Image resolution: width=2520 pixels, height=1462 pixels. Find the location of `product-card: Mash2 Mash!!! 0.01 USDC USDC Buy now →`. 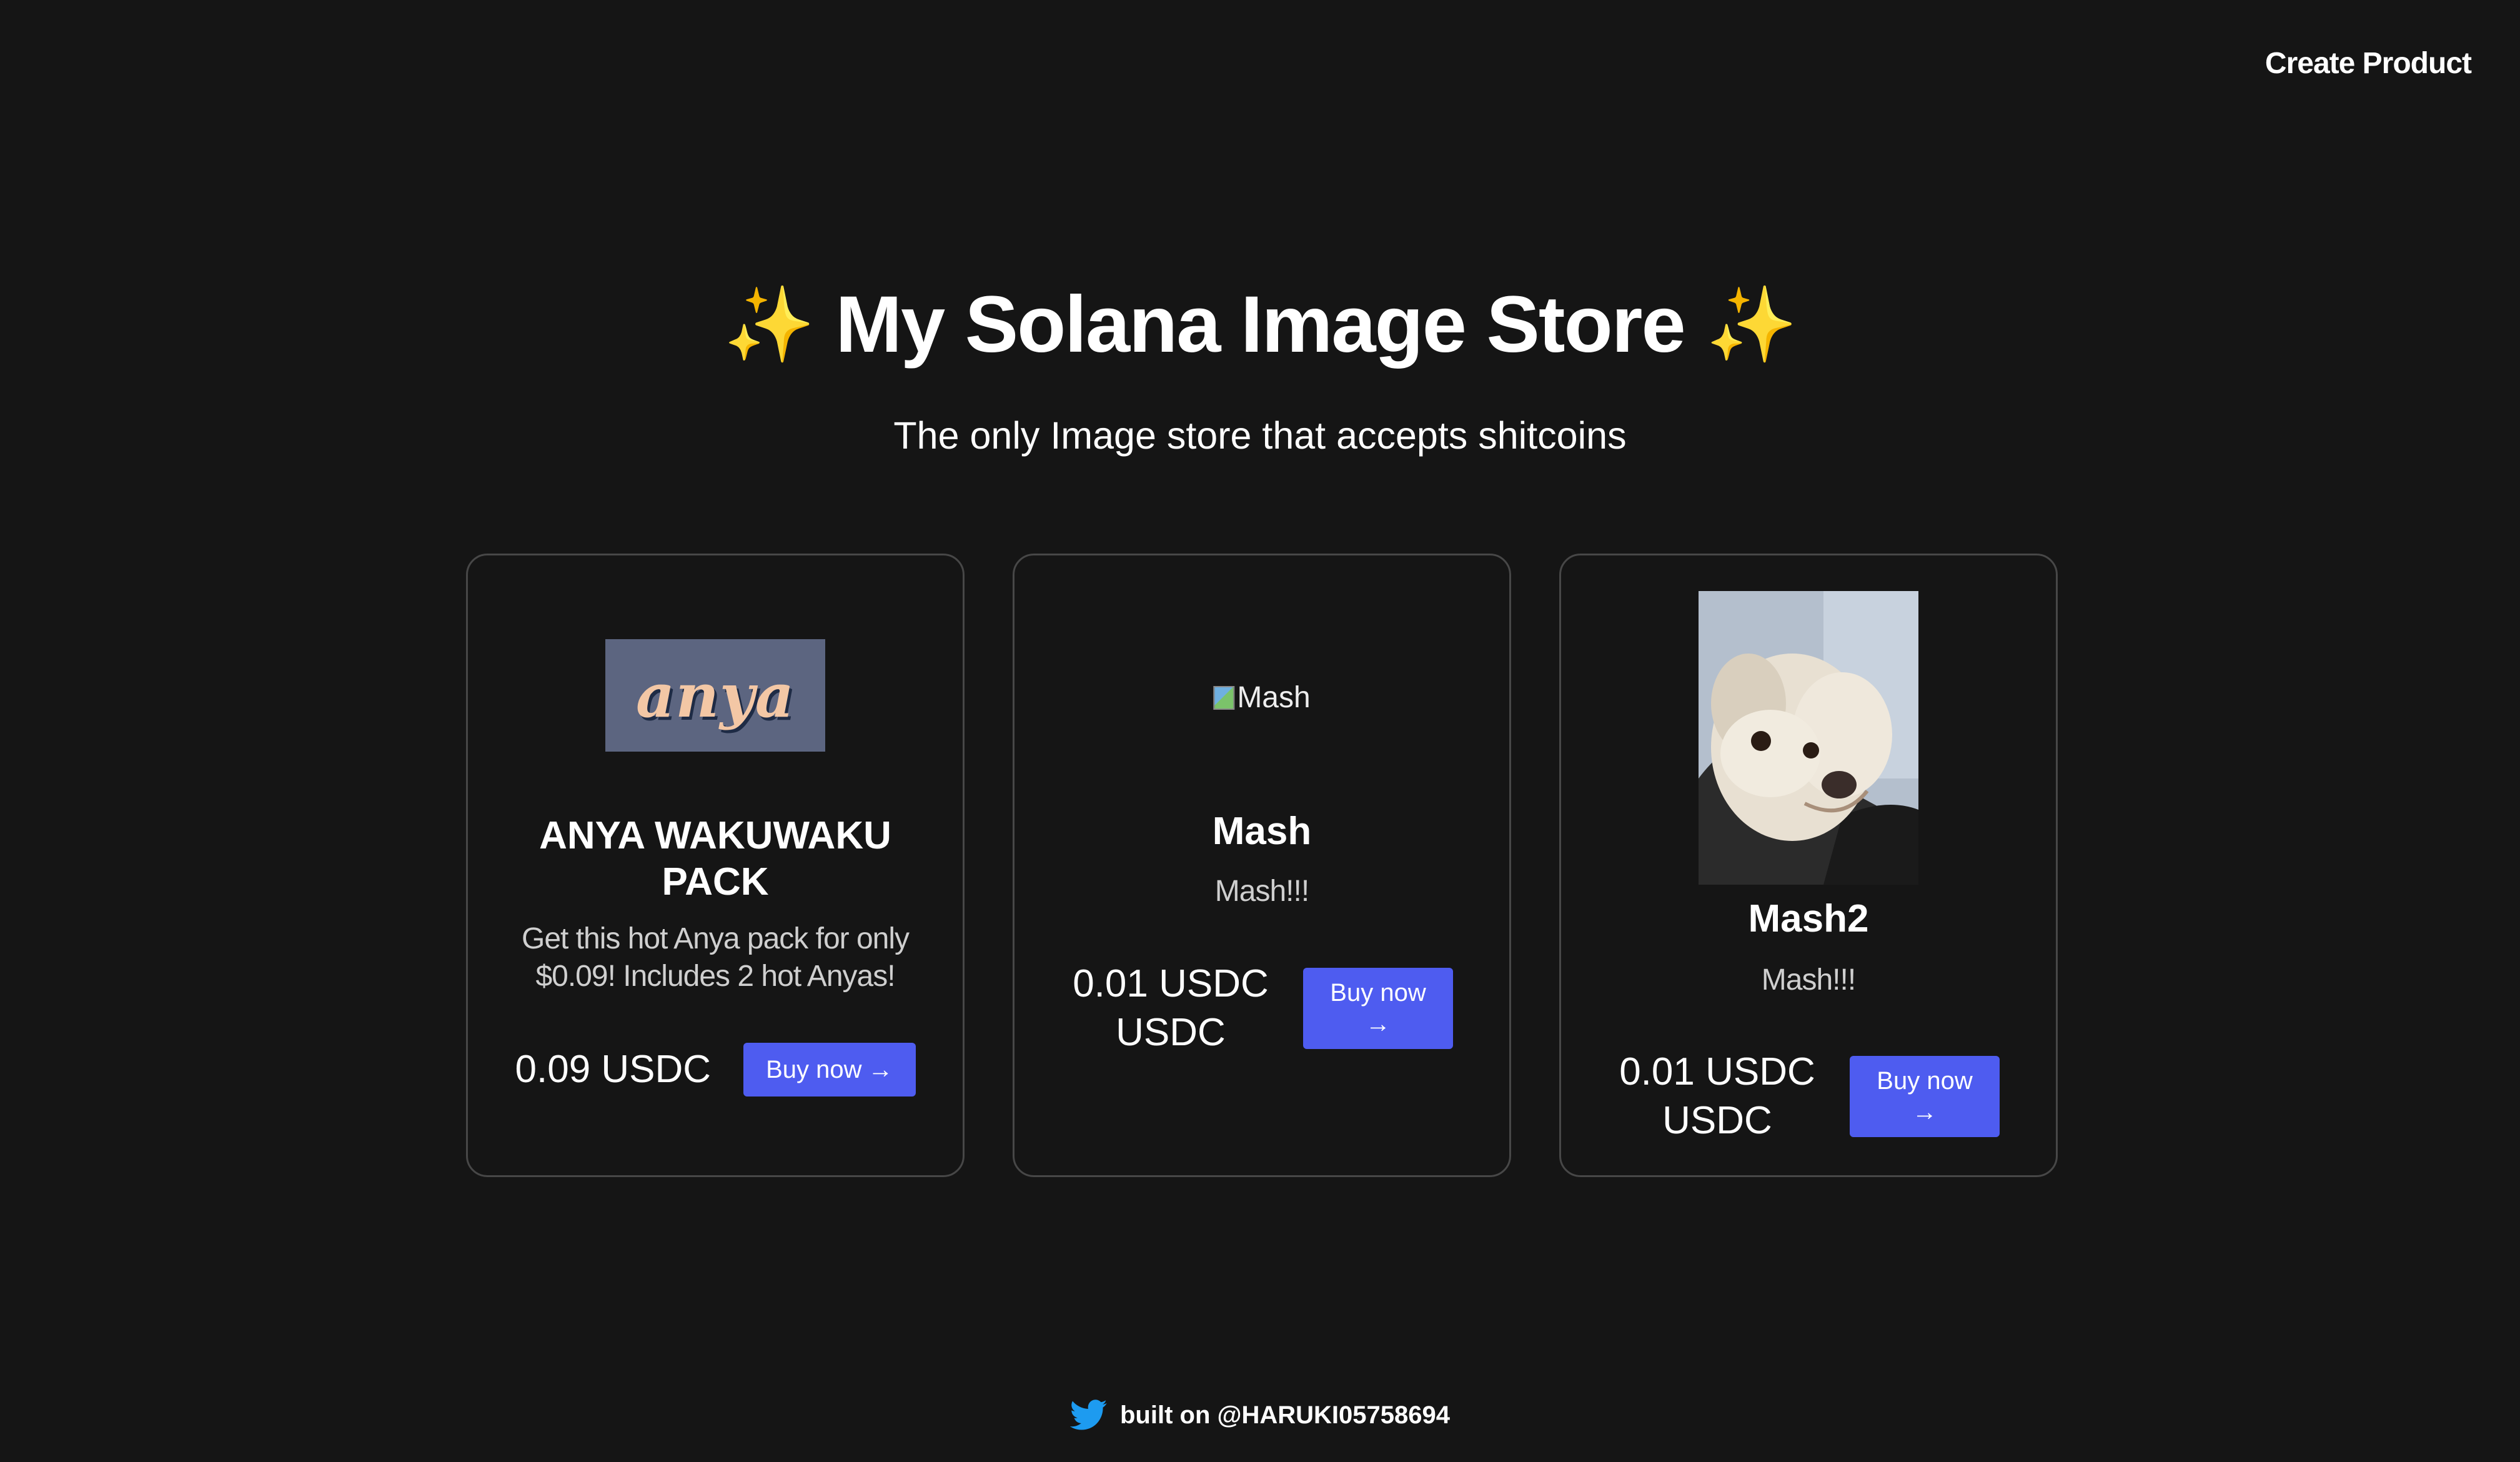

product-card: Mash2 Mash!!! 0.01 USDC USDC Buy now → is located at coordinates (1808, 865).